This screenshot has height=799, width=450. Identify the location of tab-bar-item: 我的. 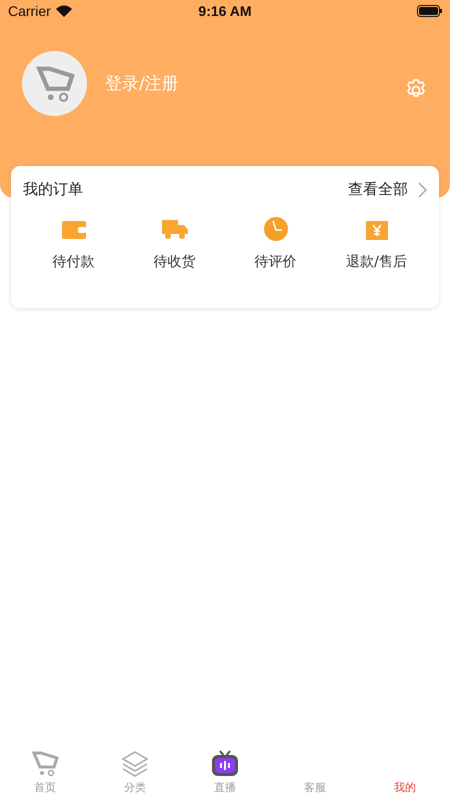
(405, 774).